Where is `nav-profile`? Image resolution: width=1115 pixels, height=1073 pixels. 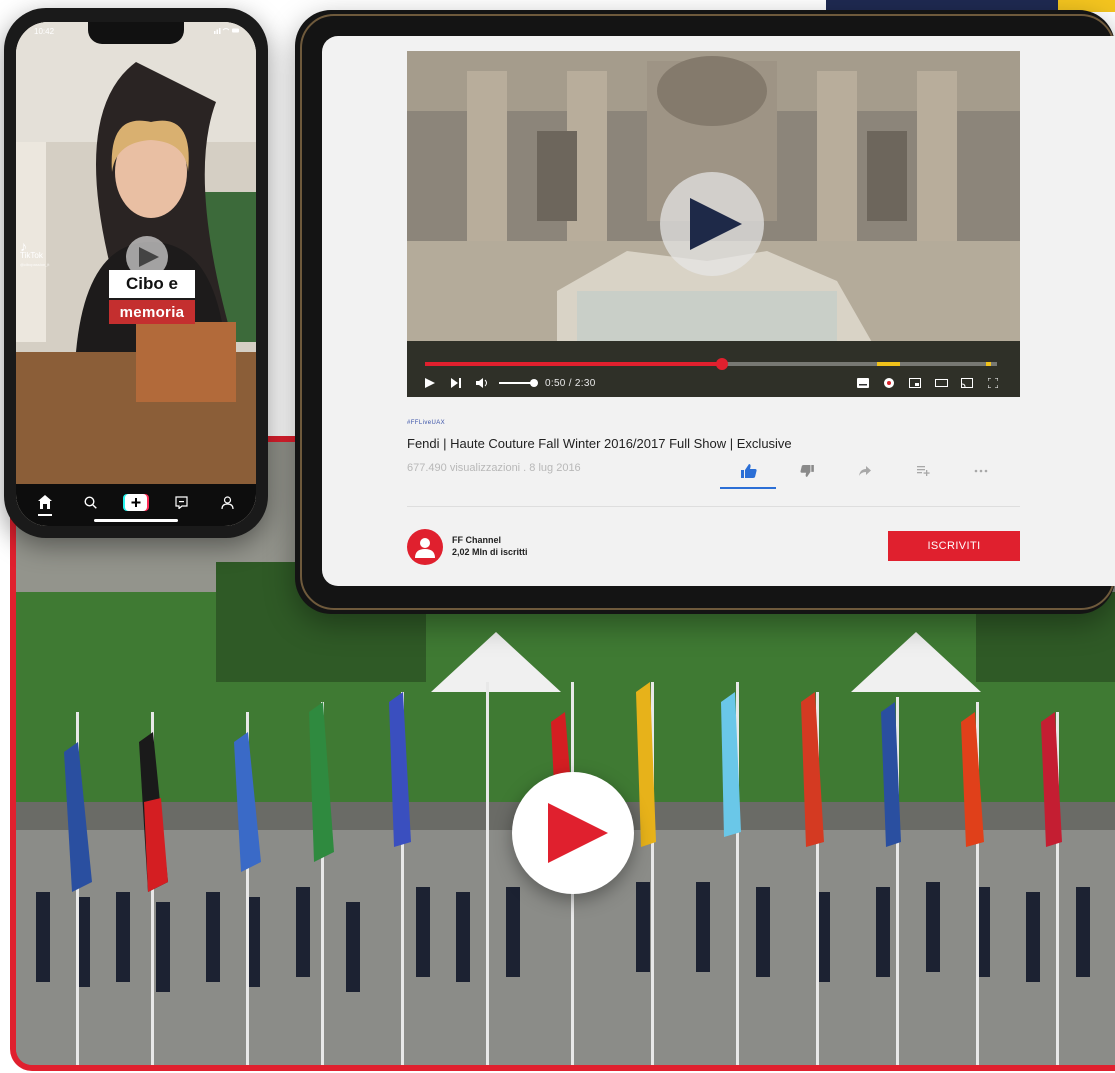 nav-profile is located at coordinates (227, 502).